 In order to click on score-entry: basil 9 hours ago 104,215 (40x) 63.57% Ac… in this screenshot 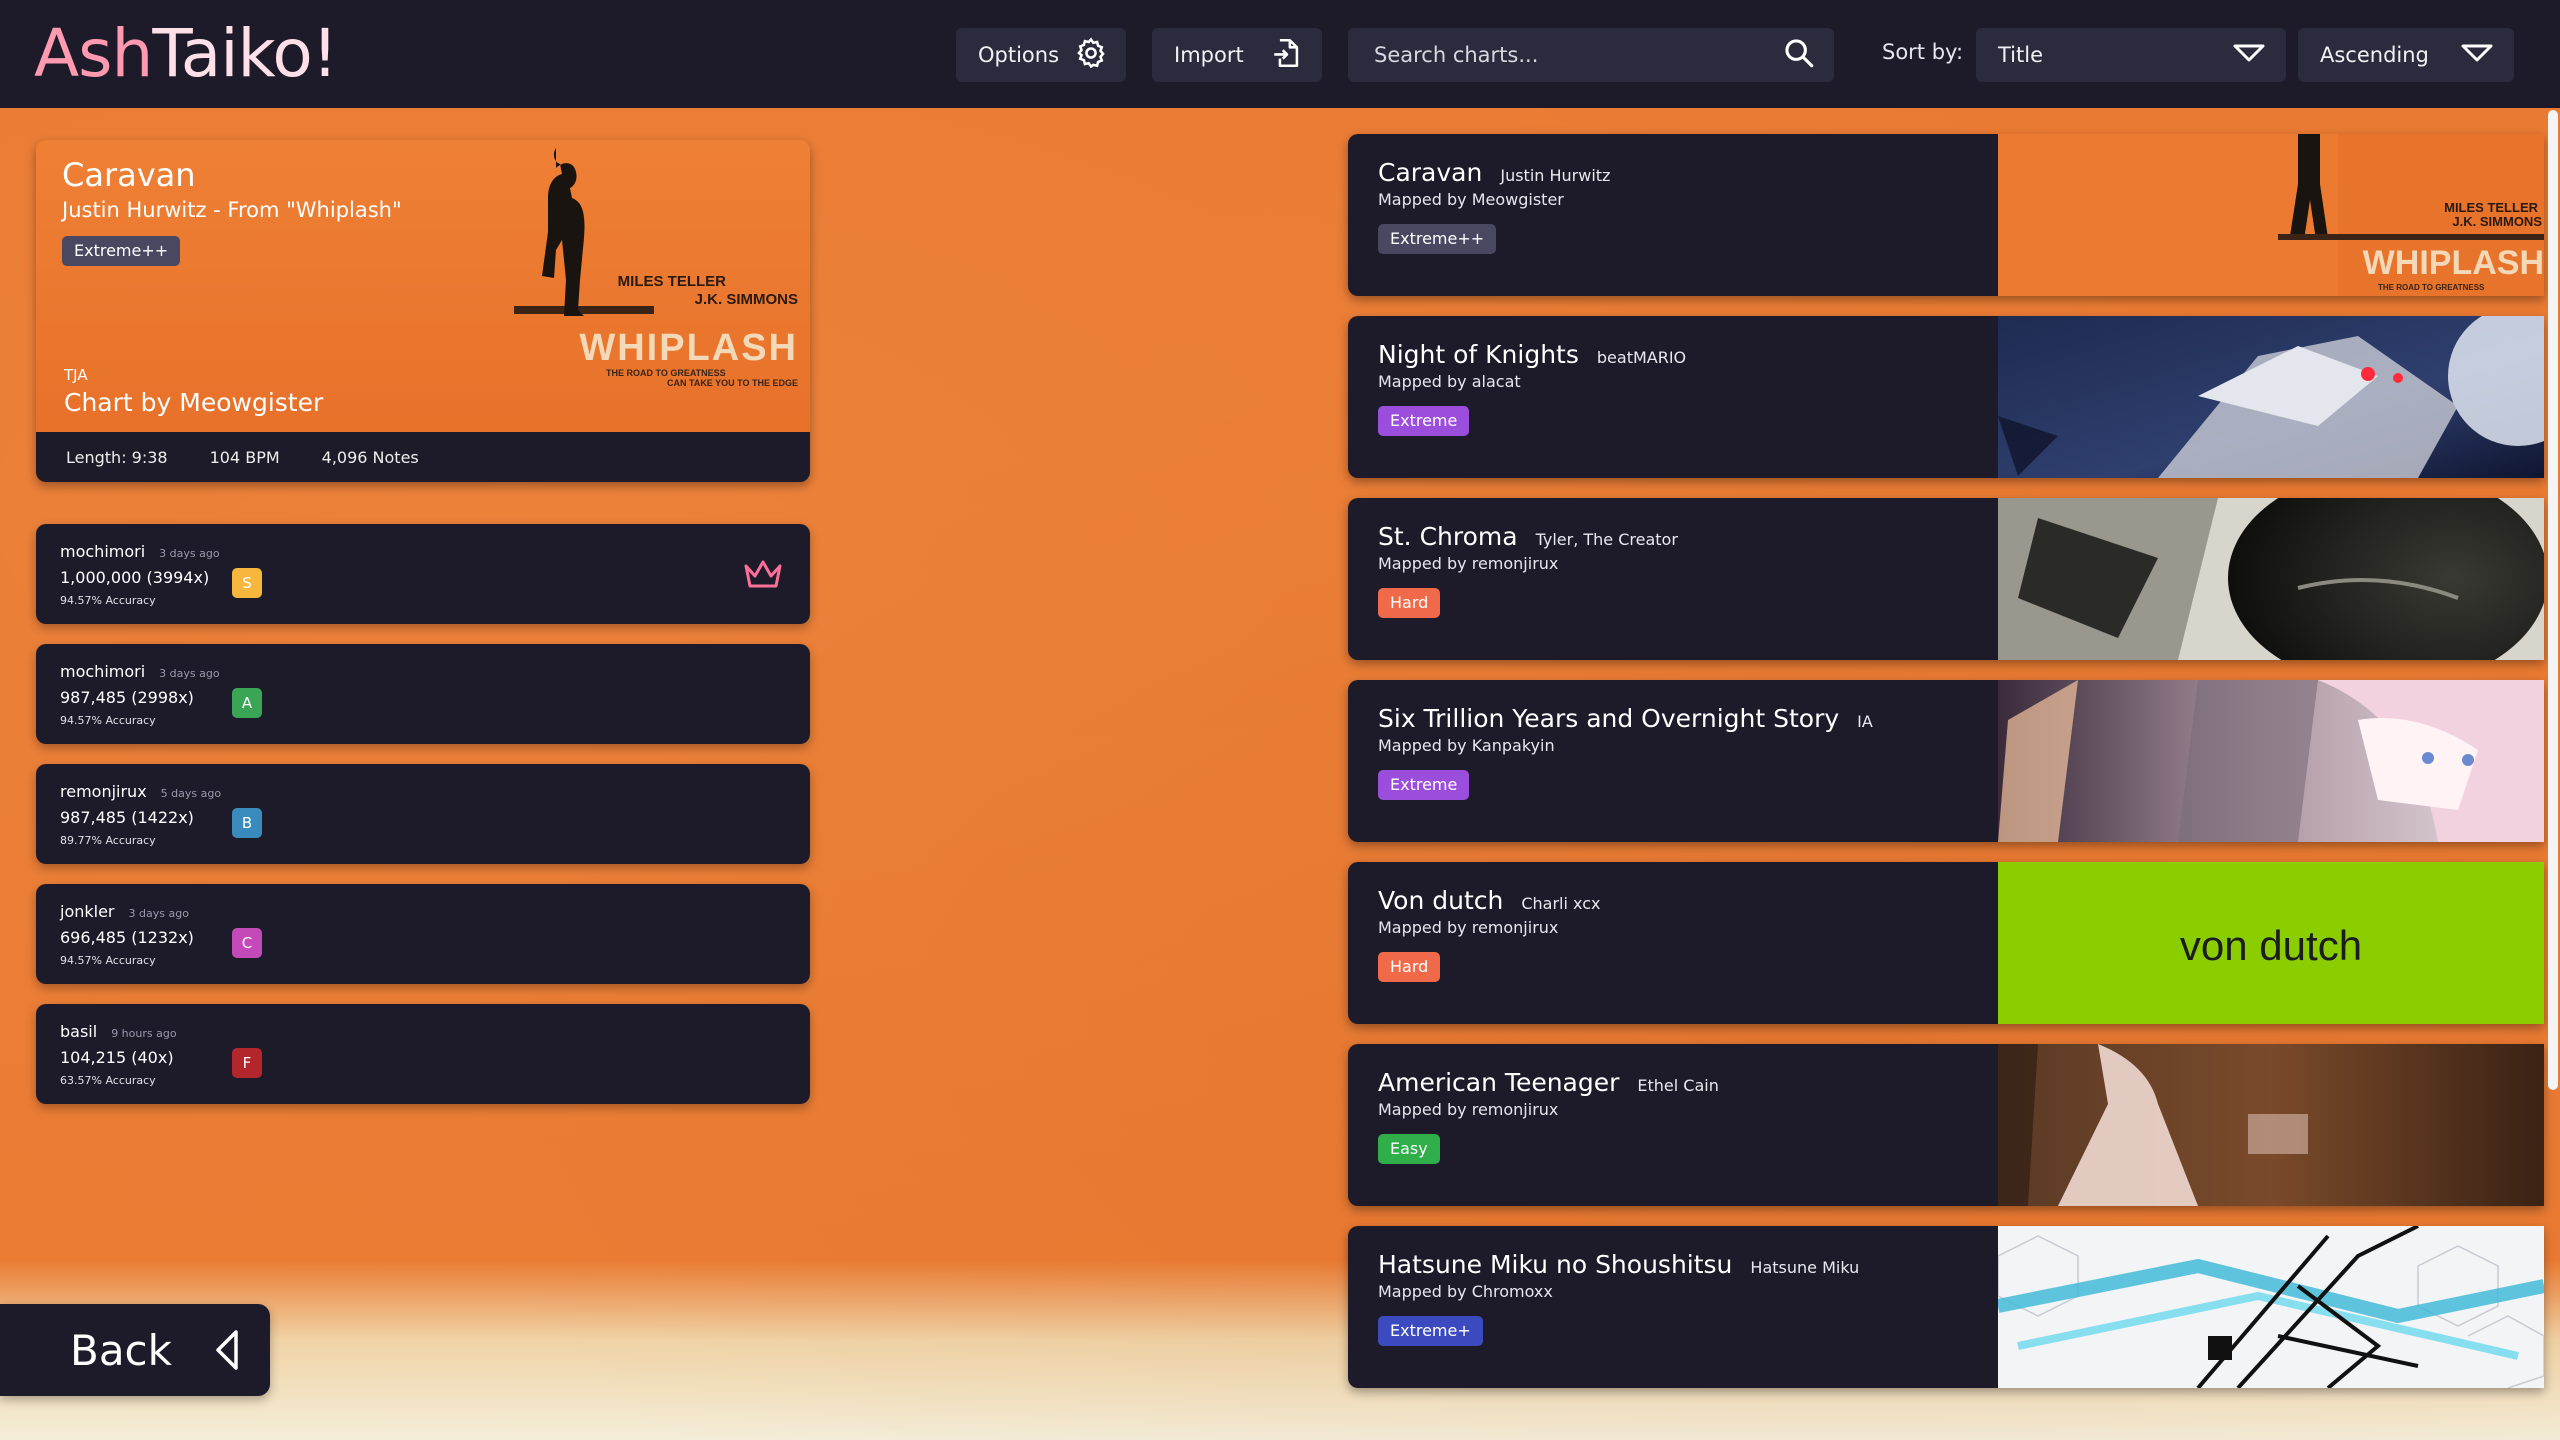, I will do `click(423, 1054)`.